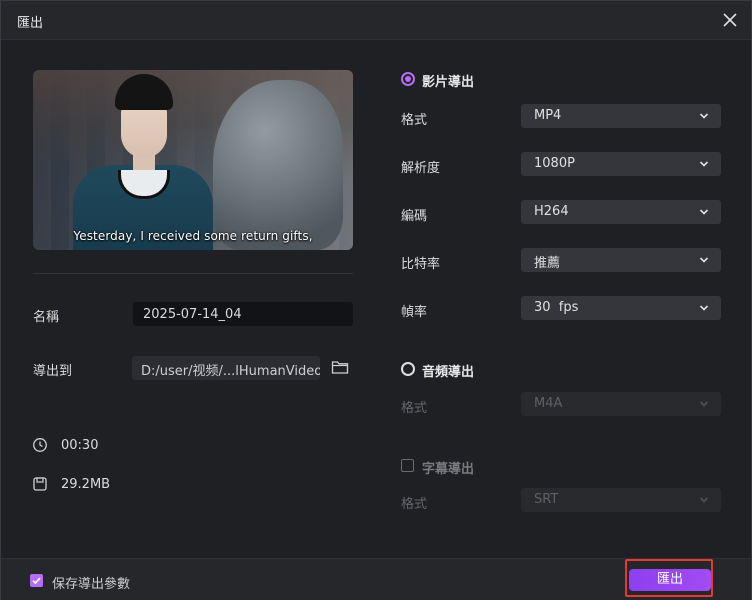 The height and width of the screenshot is (600, 752). Describe the element at coordinates (193, 236) in the screenshot. I see `preview-subtitle: Yesterday, I received some return gifts,` at that location.